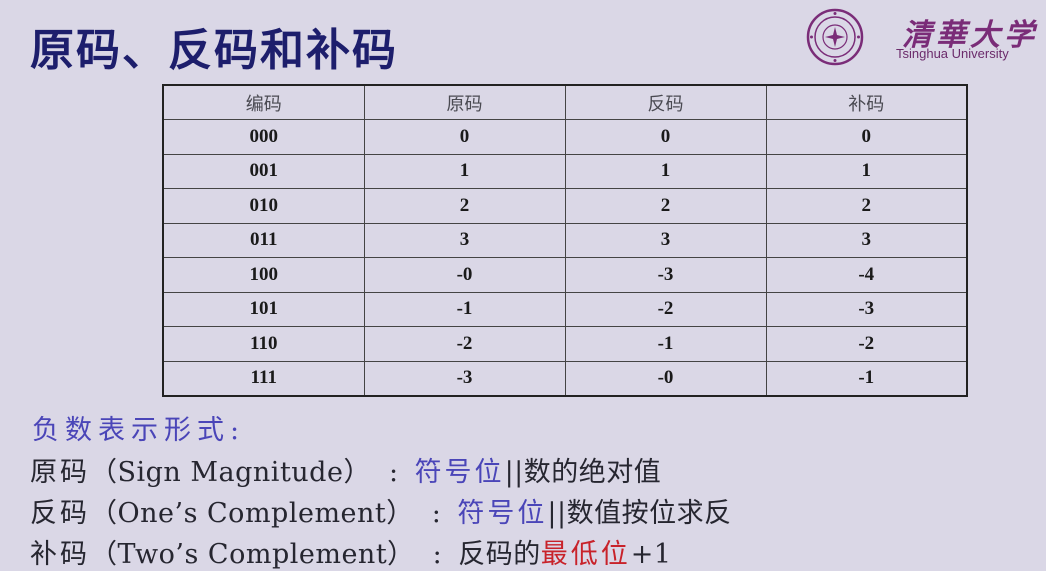  Describe the element at coordinates (263, 102) in the screenshot. I see `header-encoding: 编码` at that location.